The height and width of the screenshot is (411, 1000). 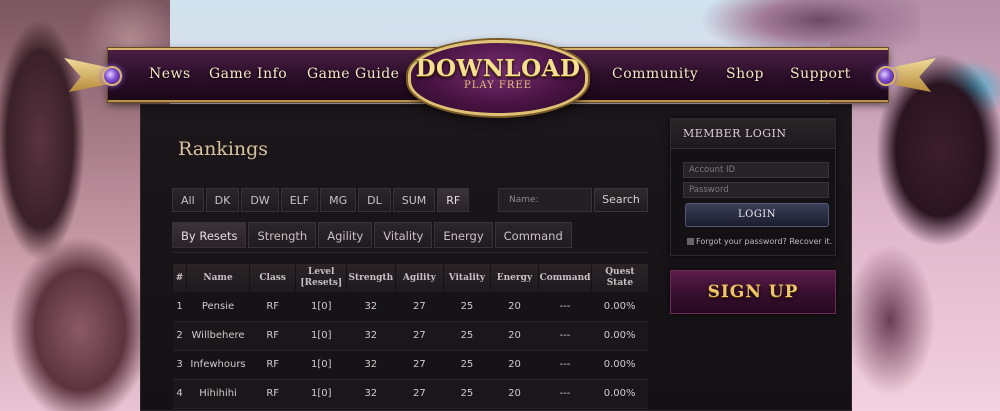 What do you see at coordinates (764, 241) in the screenshot?
I see `forgot-password-text: Forgot your password? Recover it.` at bounding box center [764, 241].